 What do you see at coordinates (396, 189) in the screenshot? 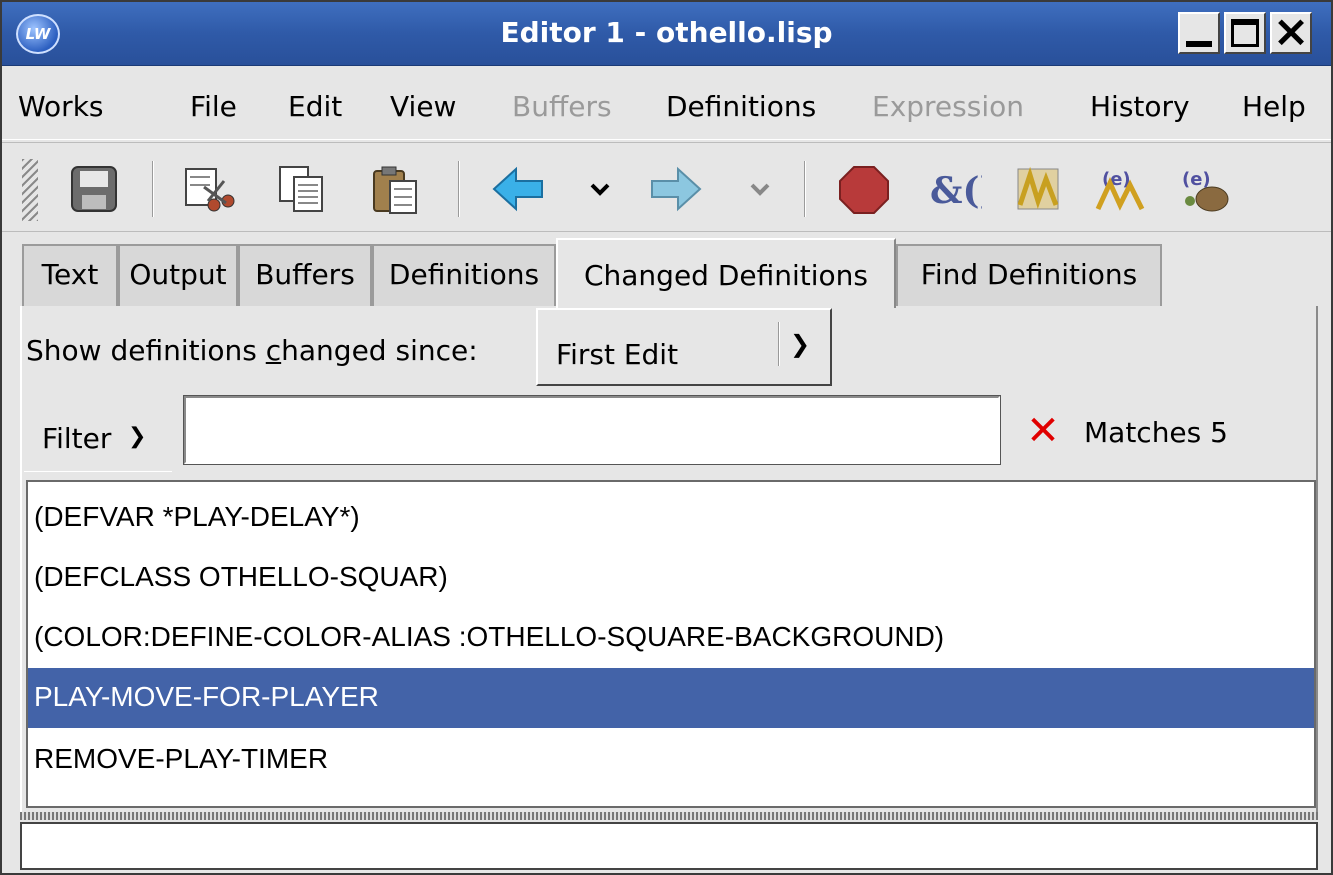
I see `paste-icon` at bounding box center [396, 189].